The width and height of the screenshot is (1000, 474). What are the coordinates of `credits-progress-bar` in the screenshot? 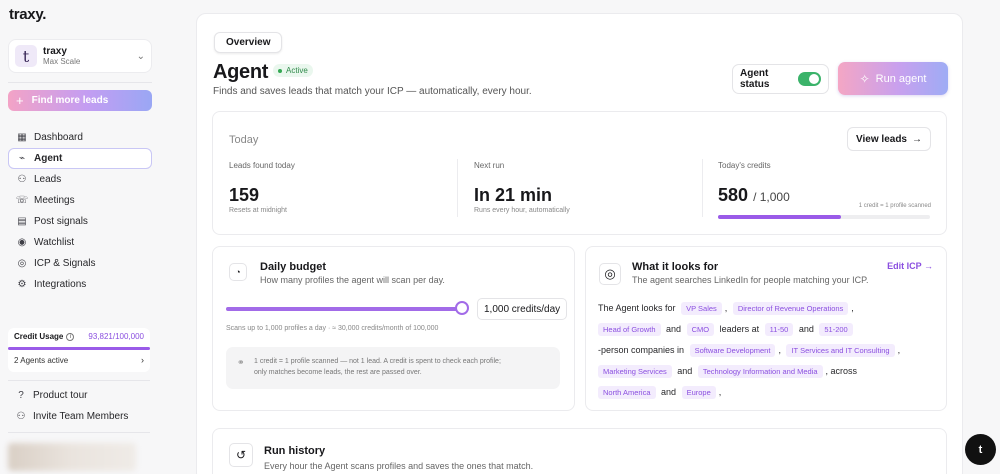 It's located at (824, 217).